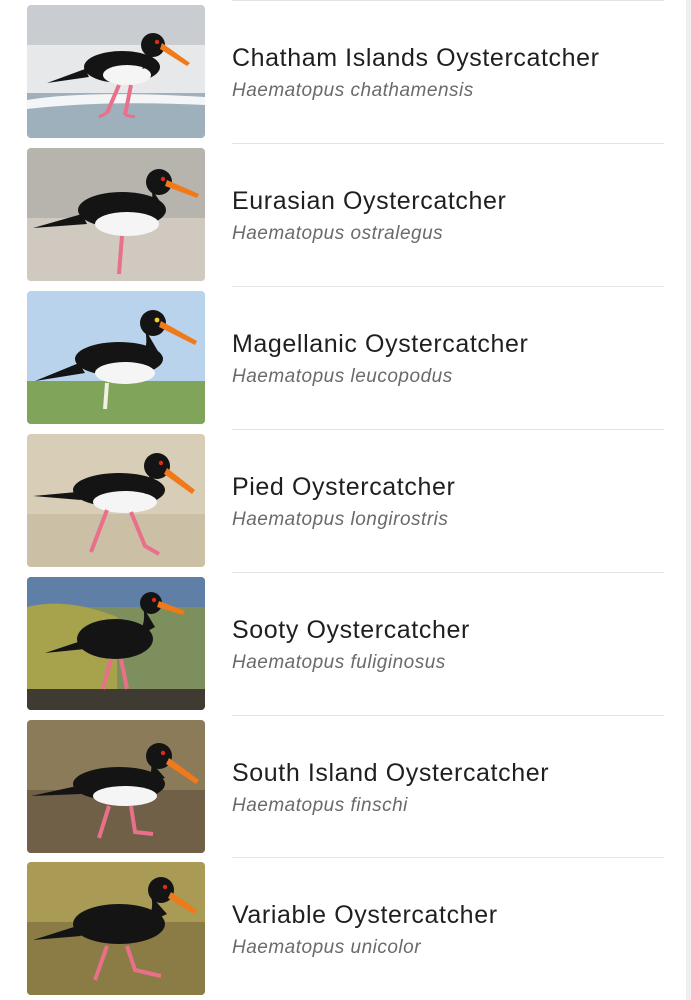 Image resolution: width=691 pixels, height=1000 pixels. What do you see at coordinates (353, 90) in the screenshot?
I see `scientific-name: Haematopus chathamensis` at bounding box center [353, 90].